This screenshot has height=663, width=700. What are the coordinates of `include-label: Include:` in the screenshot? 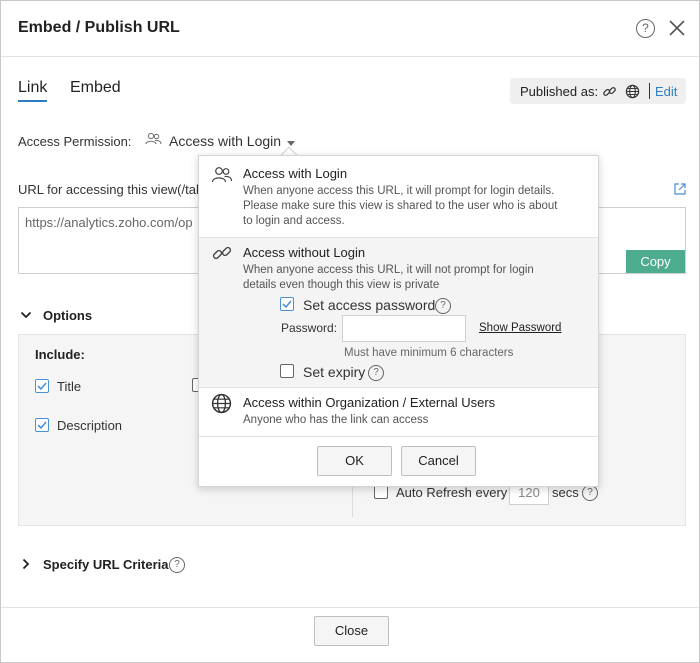 It's located at (60, 354).